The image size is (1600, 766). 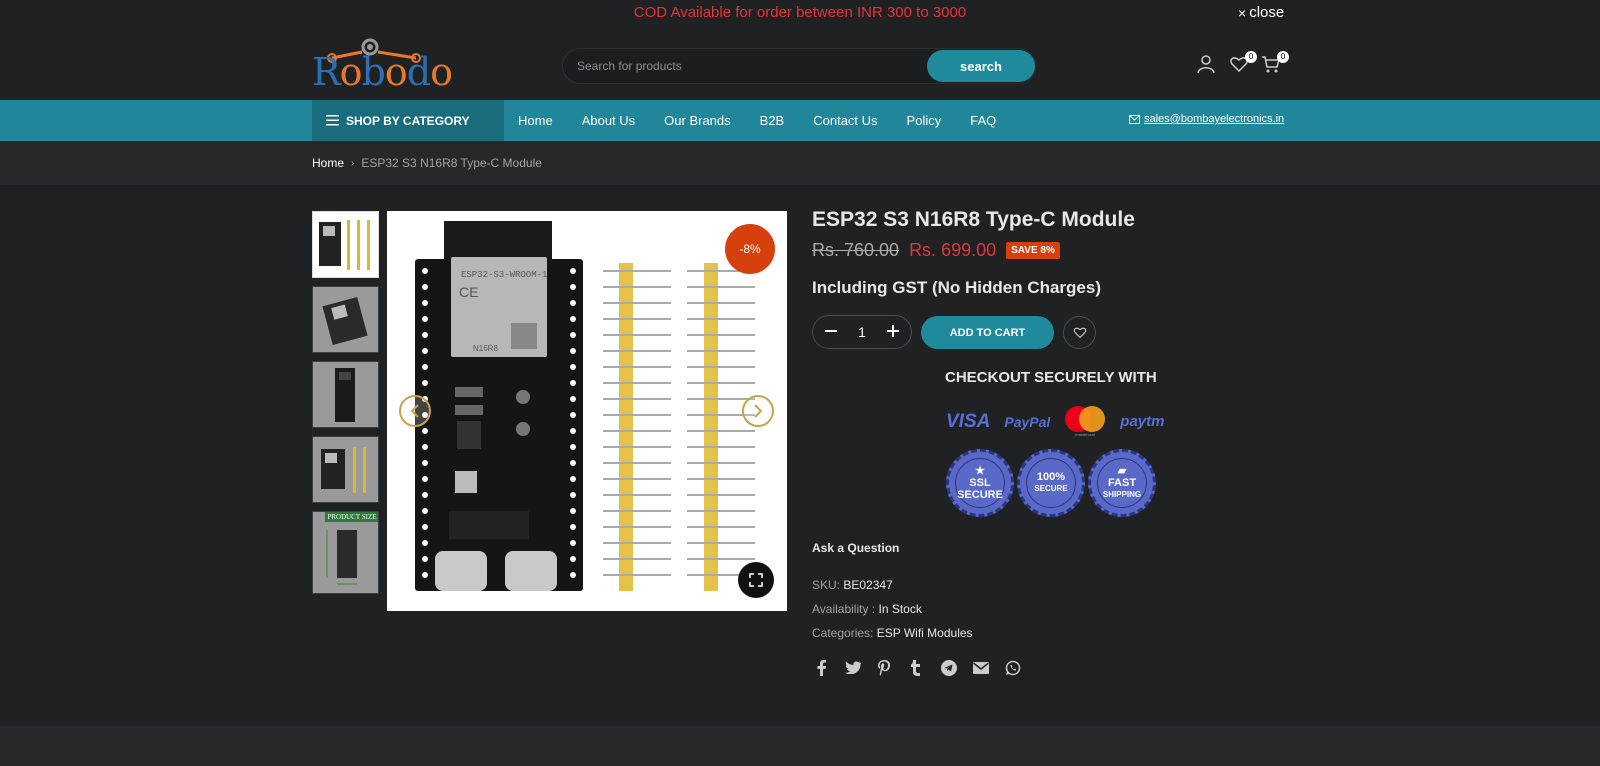 What do you see at coordinates (900, 609) in the screenshot?
I see `availability-value: In Stock` at bounding box center [900, 609].